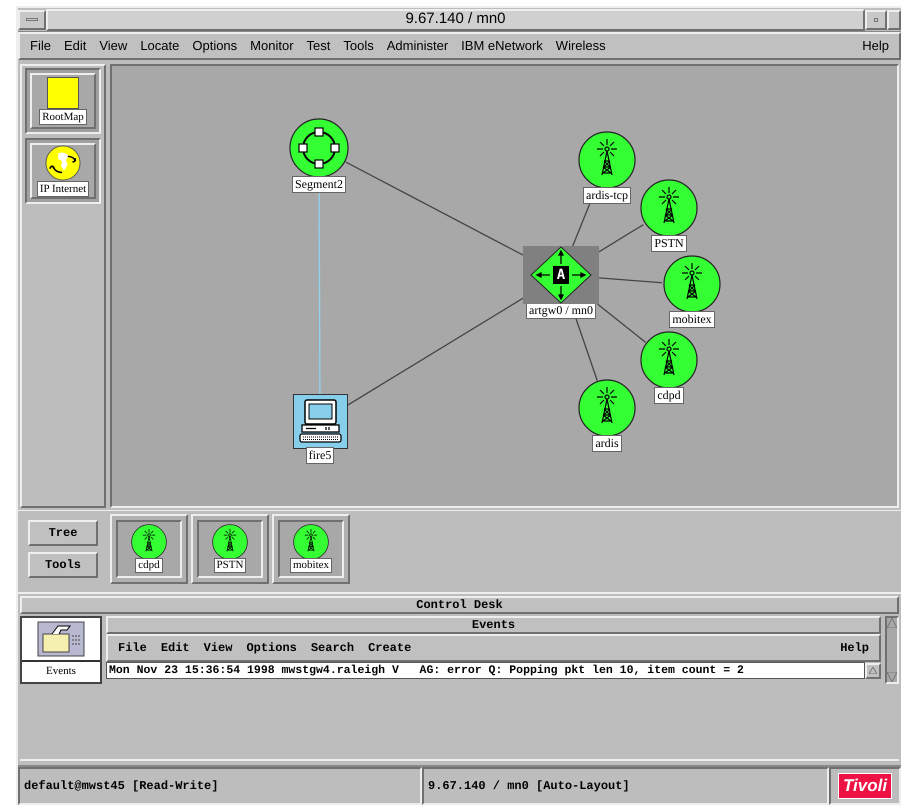 The width and height of the screenshot is (901, 805). Describe the element at coordinates (607, 443) in the screenshot. I see `node-label: ardis` at that location.